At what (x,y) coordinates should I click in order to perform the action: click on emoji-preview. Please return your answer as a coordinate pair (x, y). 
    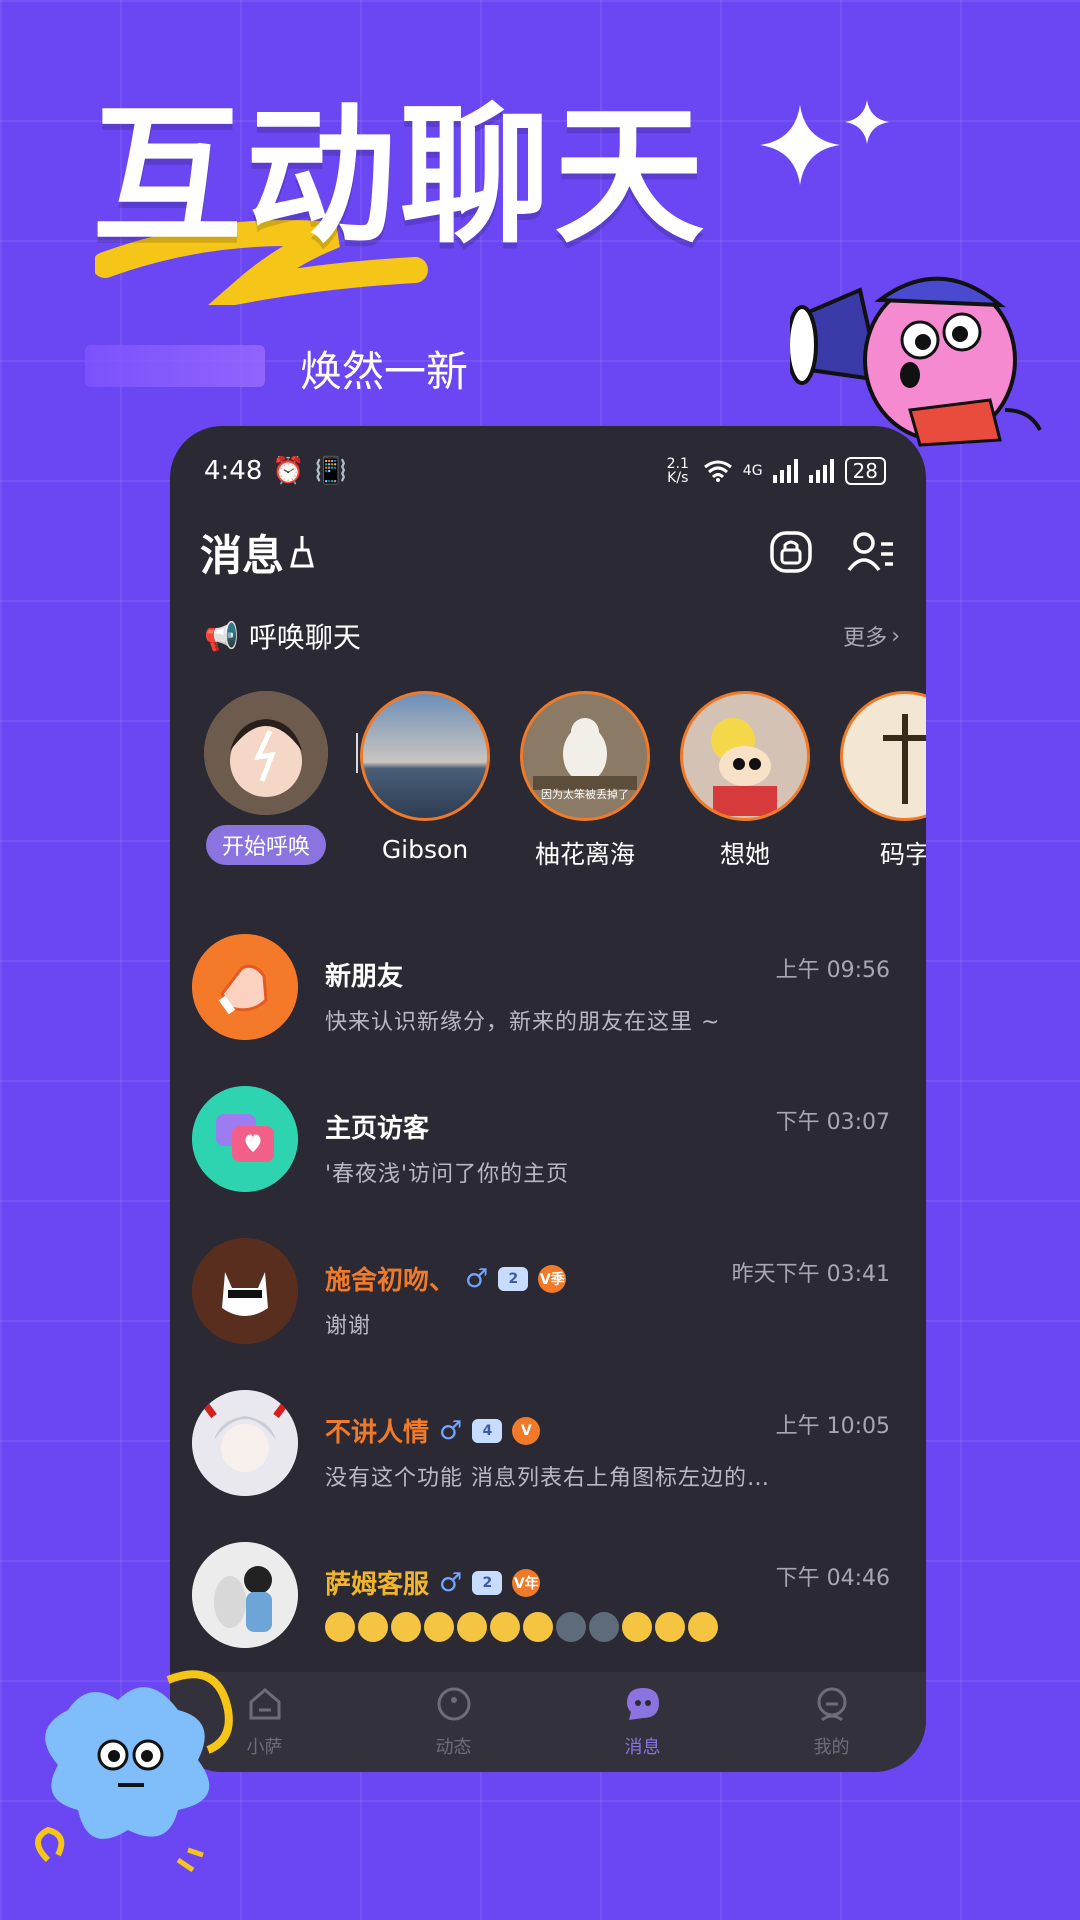
    Looking at the image, I should click on (521, 1627).